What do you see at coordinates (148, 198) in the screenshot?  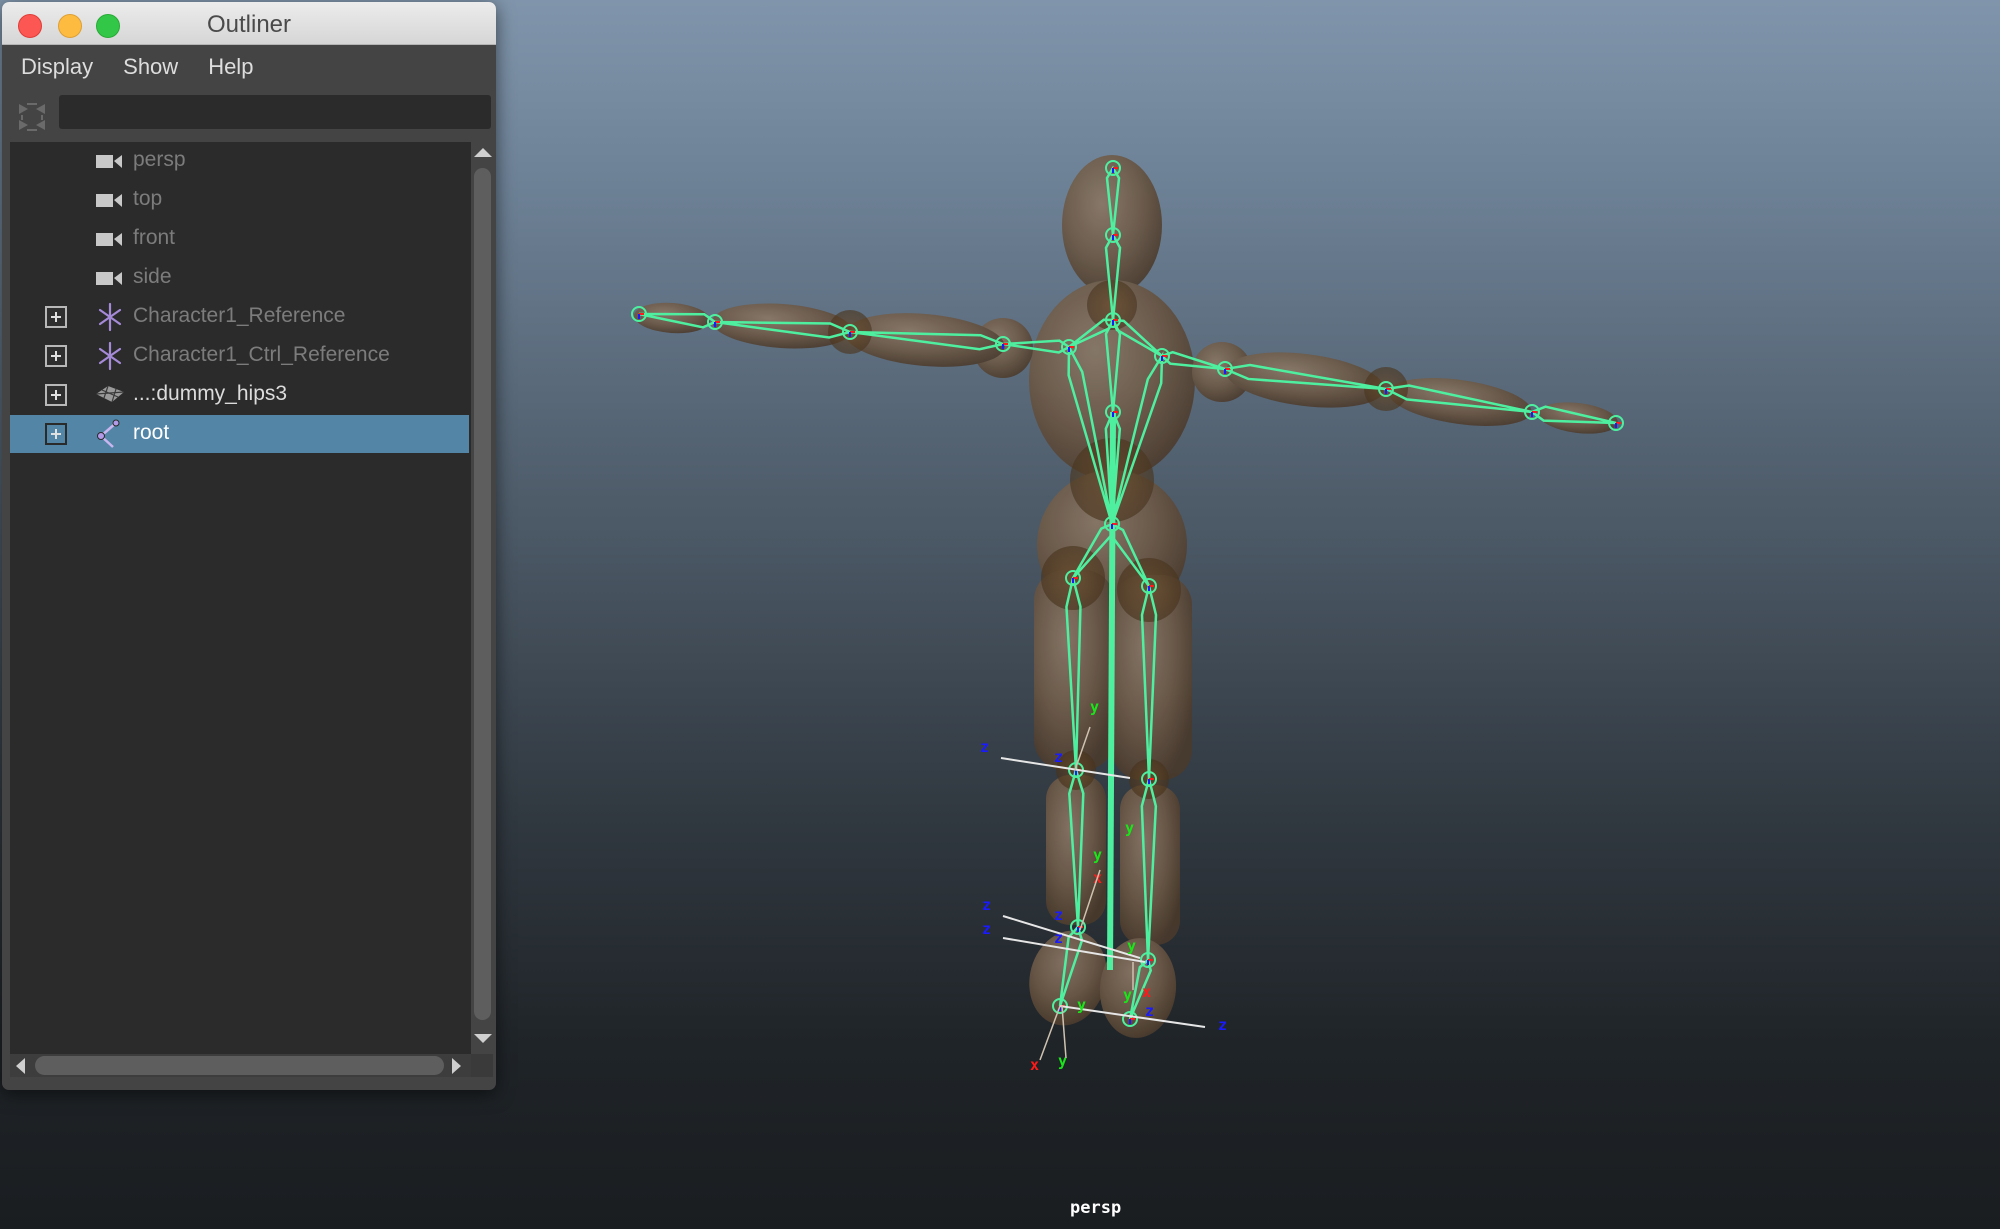 I see `outliner-item-label: top` at bounding box center [148, 198].